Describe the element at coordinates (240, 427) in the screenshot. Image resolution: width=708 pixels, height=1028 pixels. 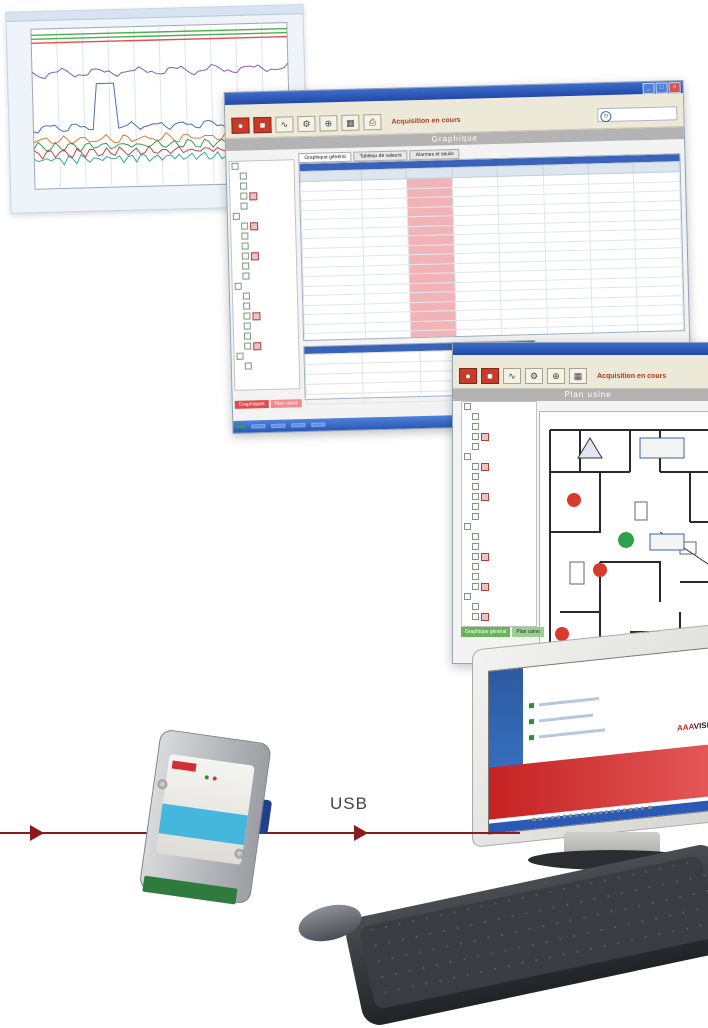
I see `start-button` at that location.